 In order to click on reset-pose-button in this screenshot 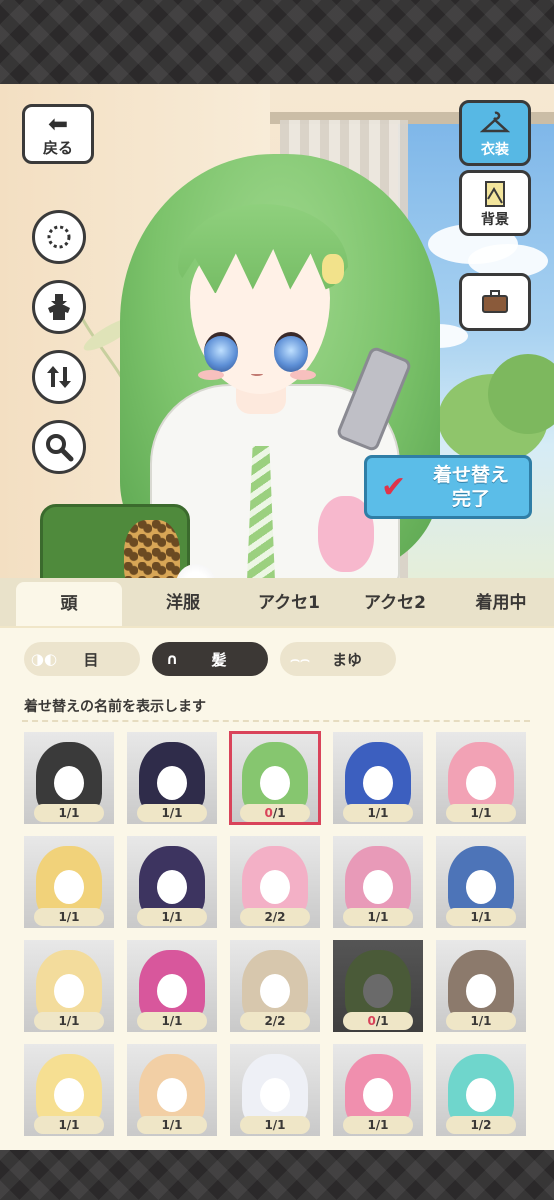, I will do `click(59, 237)`.